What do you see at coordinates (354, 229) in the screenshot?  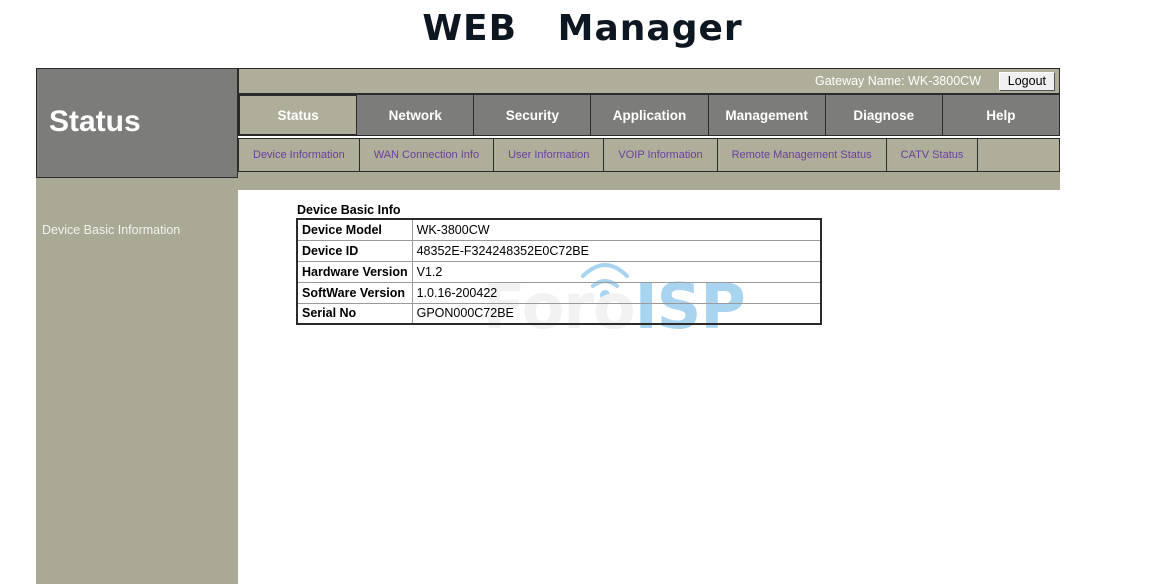 I see `row-label-device-model: Device Model` at bounding box center [354, 229].